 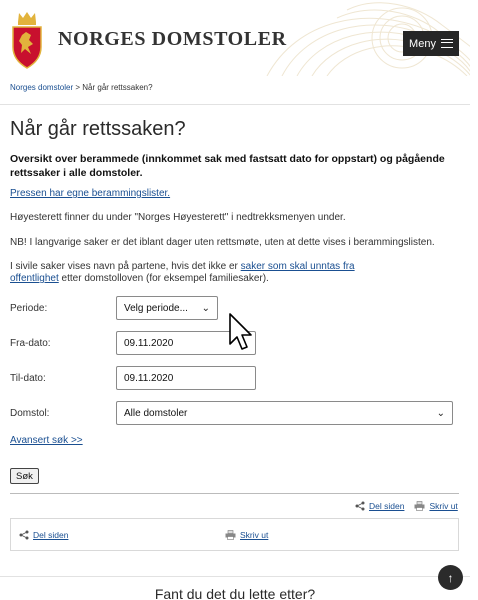 What do you see at coordinates (446, 43) in the screenshot?
I see `hamburger-icon` at bounding box center [446, 43].